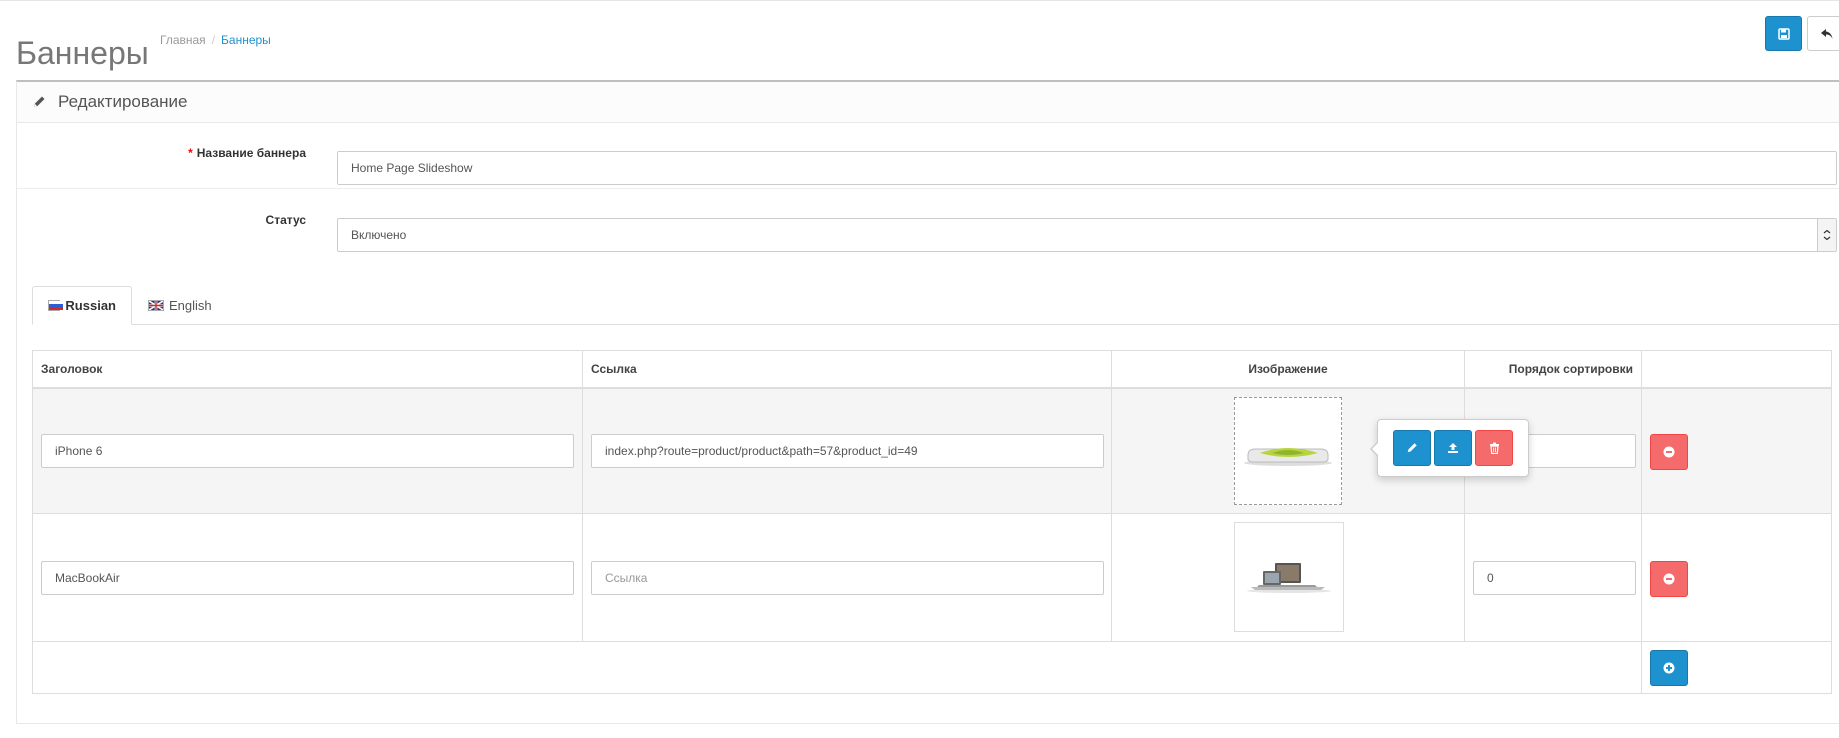  Describe the element at coordinates (90, 305) in the screenshot. I see `tab-russian-label: Russian` at that location.